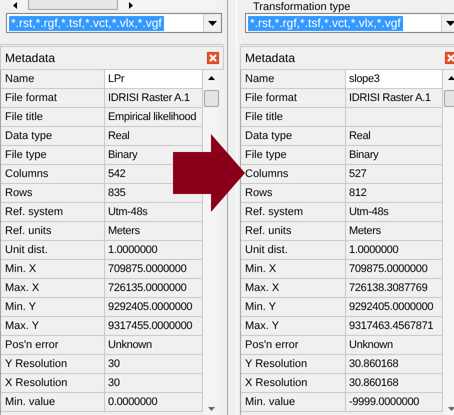 The width and height of the screenshot is (454, 415). Describe the element at coordinates (53, 174) in the screenshot. I see `property-label: Columns` at that location.